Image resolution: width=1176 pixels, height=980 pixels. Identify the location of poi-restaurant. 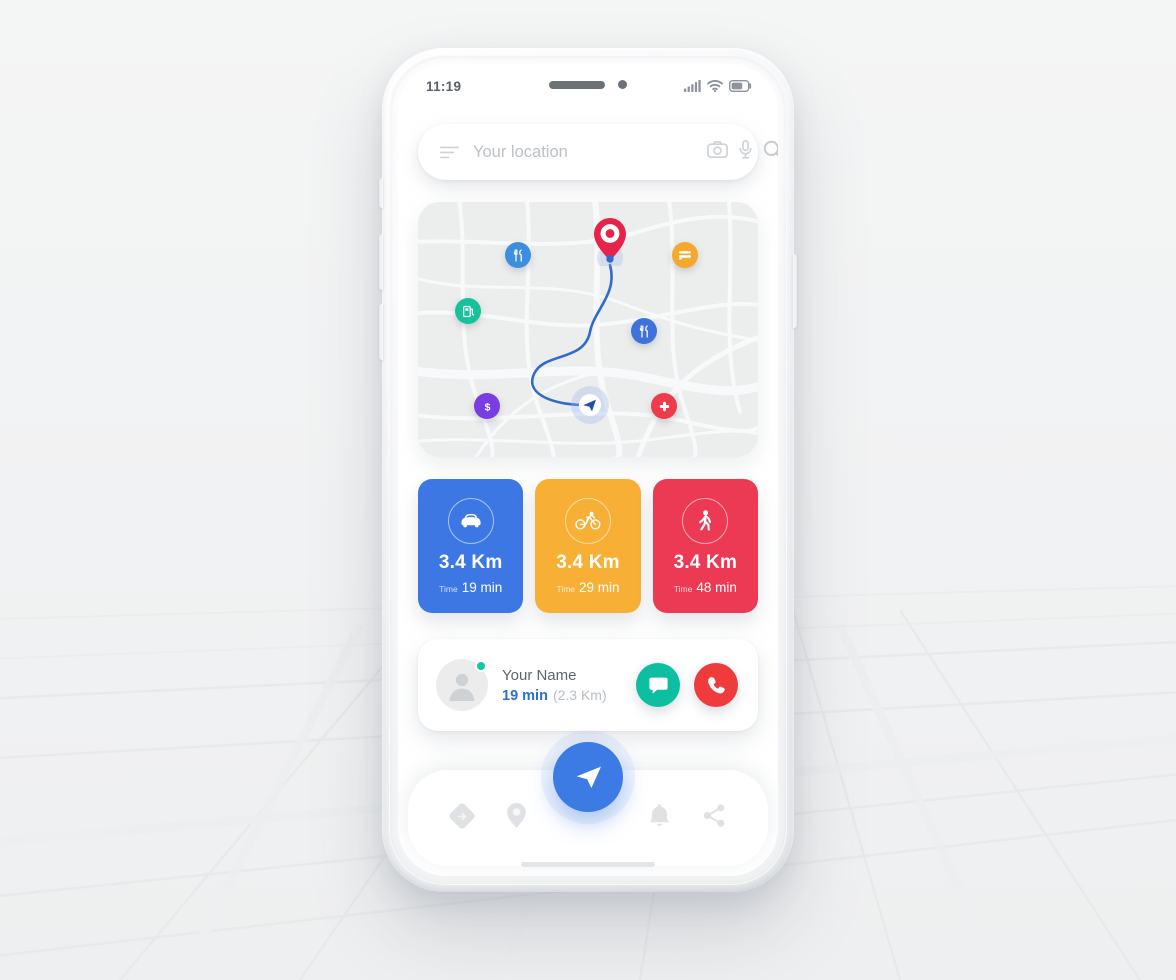
(518, 255).